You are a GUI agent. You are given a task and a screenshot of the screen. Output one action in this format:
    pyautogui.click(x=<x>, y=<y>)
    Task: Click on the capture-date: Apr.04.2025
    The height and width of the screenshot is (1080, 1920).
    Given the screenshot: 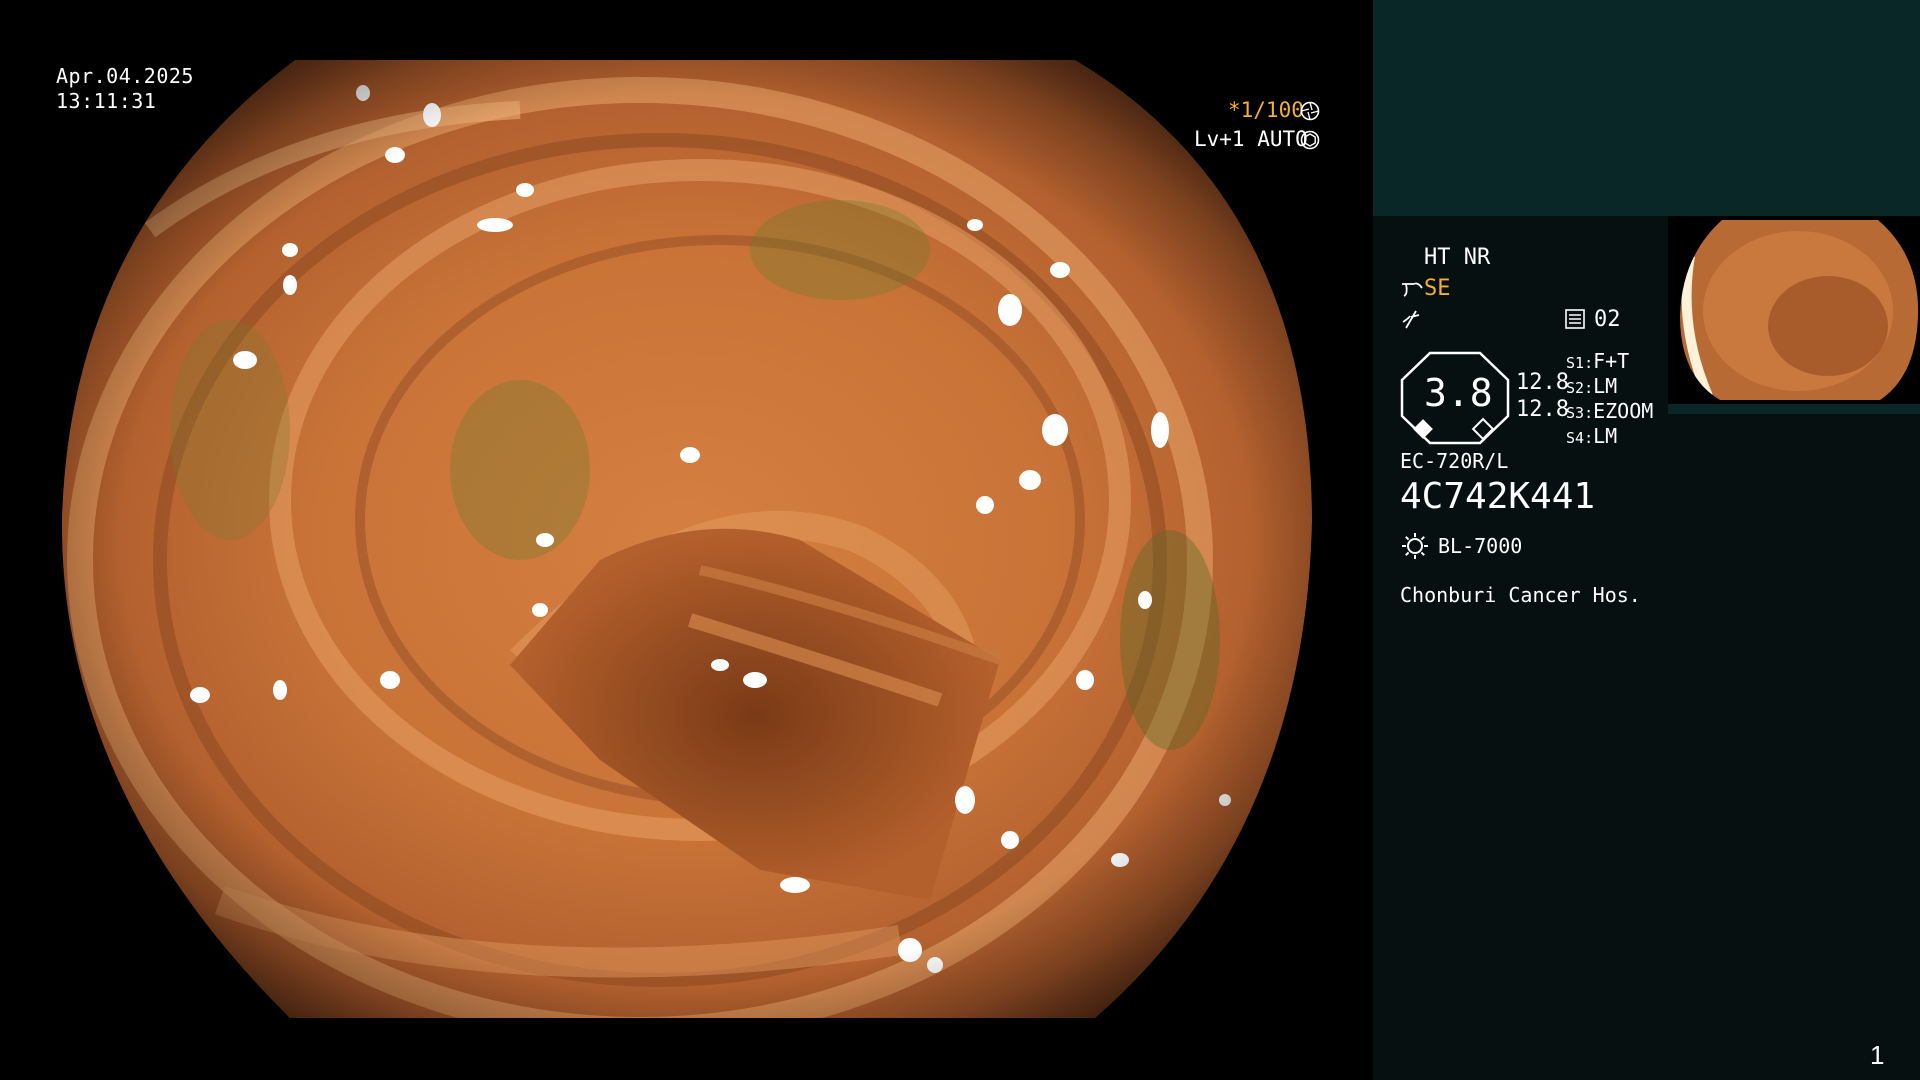 What is the action you would take?
    pyautogui.click(x=125, y=76)
    